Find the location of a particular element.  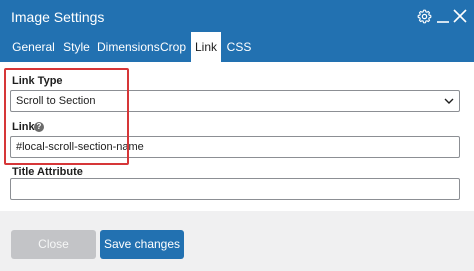

tab-crop: Crop is located at coordinates (173, 47).